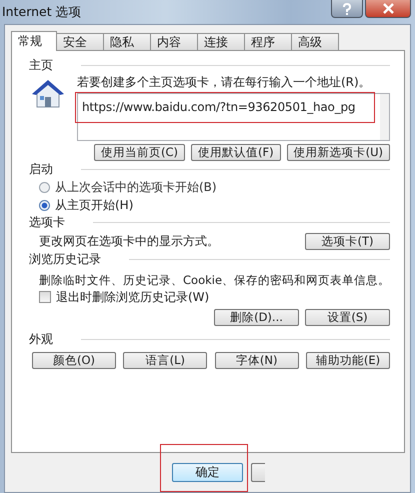 Image resolution: width=415 pixels, height=493 pixels. What do you see at coordinates (256, 360) in the screenshot?
I see `dialog-button: 字体(N)` at bounding box center [256, 360].